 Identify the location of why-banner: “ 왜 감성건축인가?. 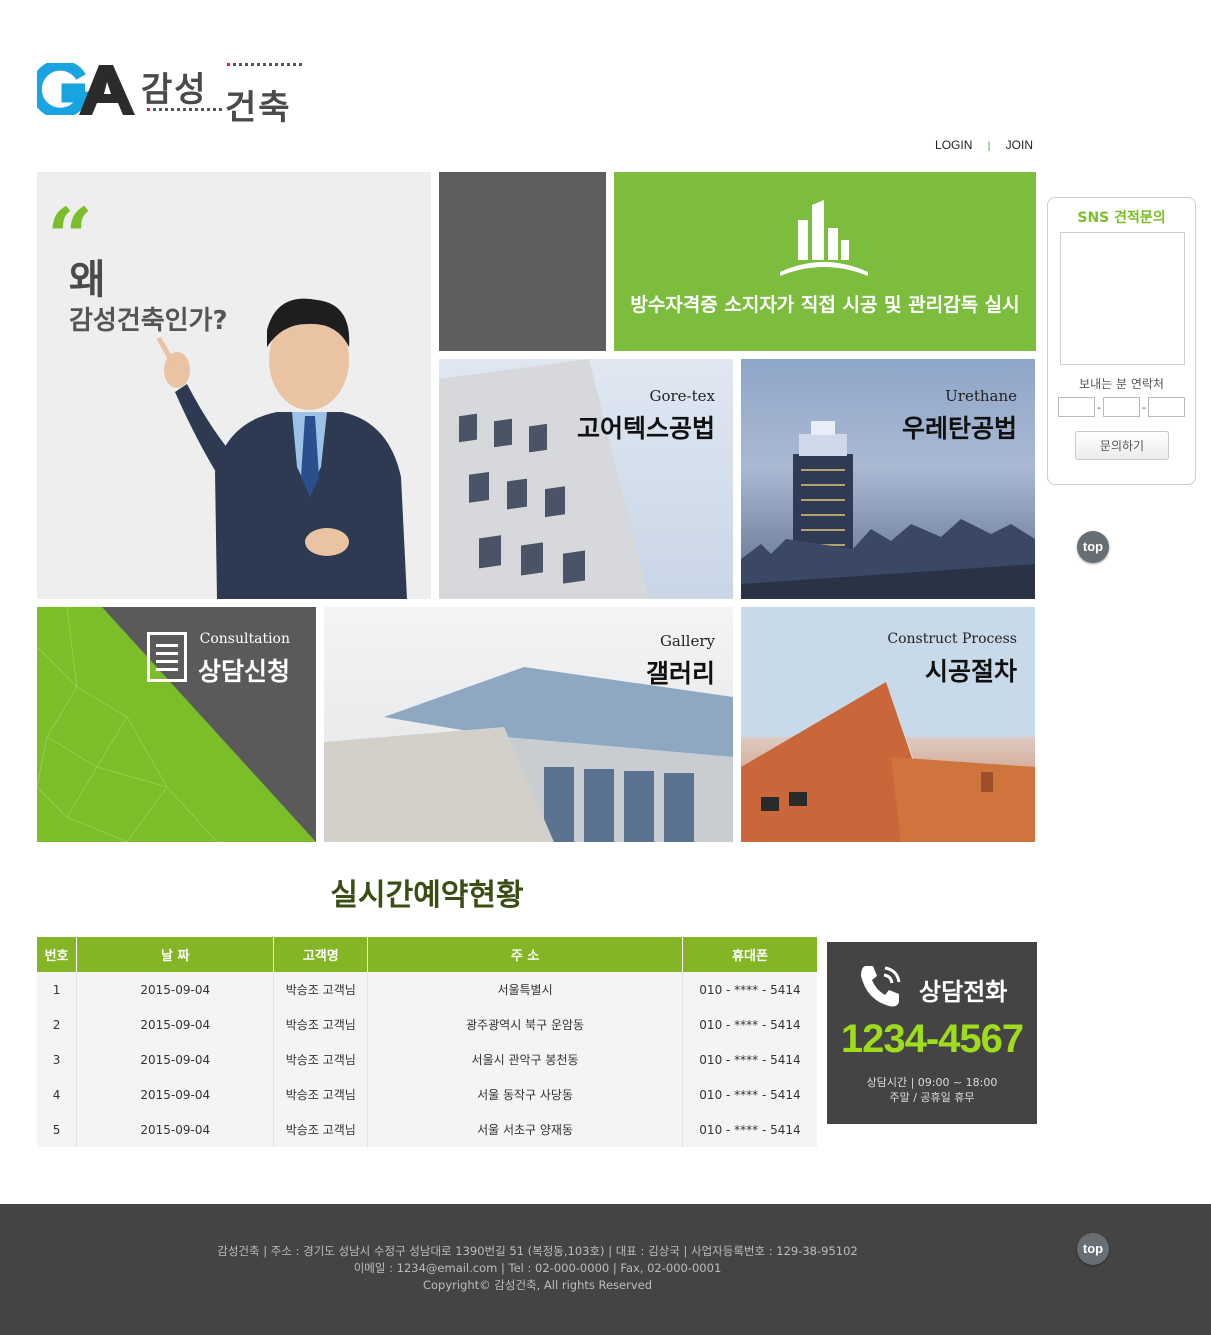
(234, 385).